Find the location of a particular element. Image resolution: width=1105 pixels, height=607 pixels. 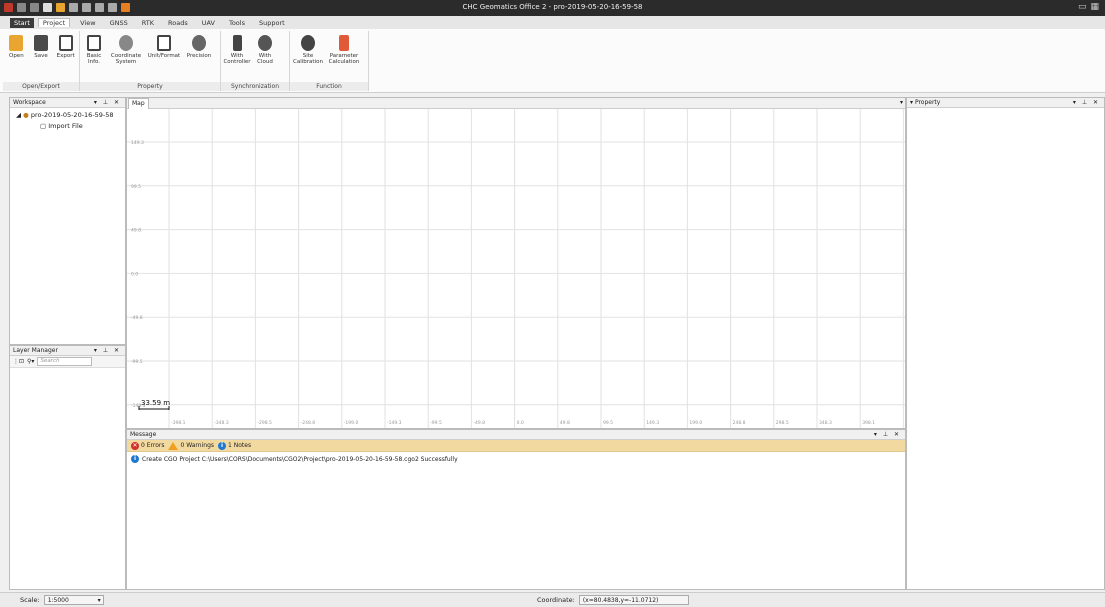

basic-info-button: Basic Info. is located at coordinates (94, 48).